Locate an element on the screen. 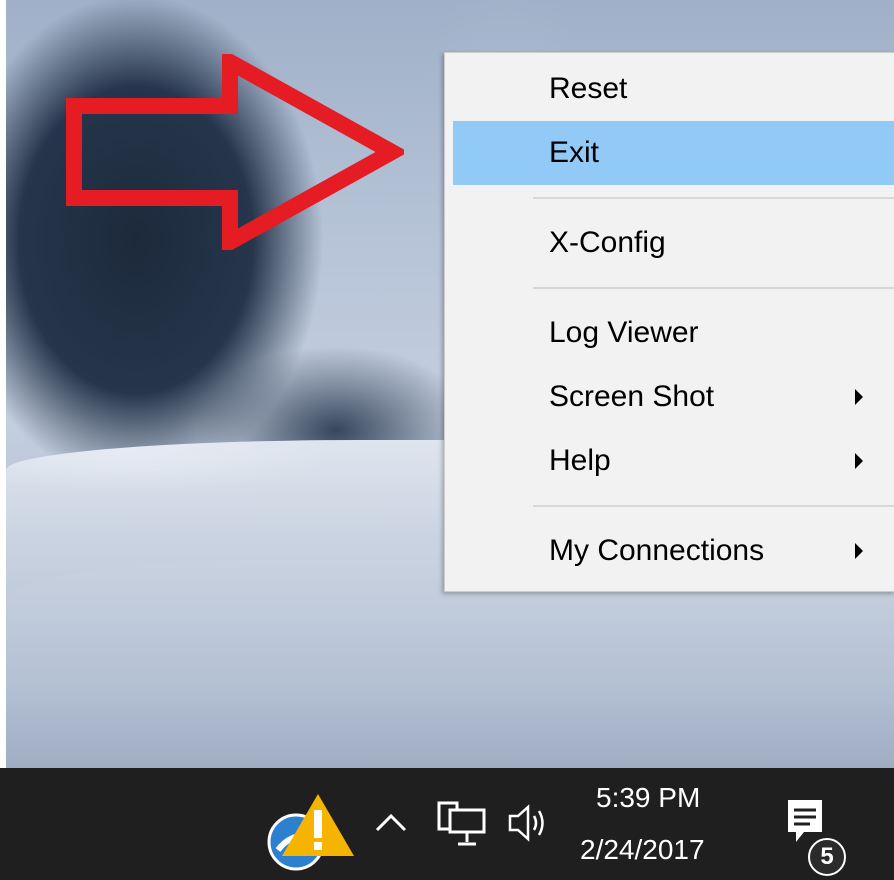 The height and width of the screenshot is (880, 894). x-server-warning-icon is located at coordinates (311, 834).